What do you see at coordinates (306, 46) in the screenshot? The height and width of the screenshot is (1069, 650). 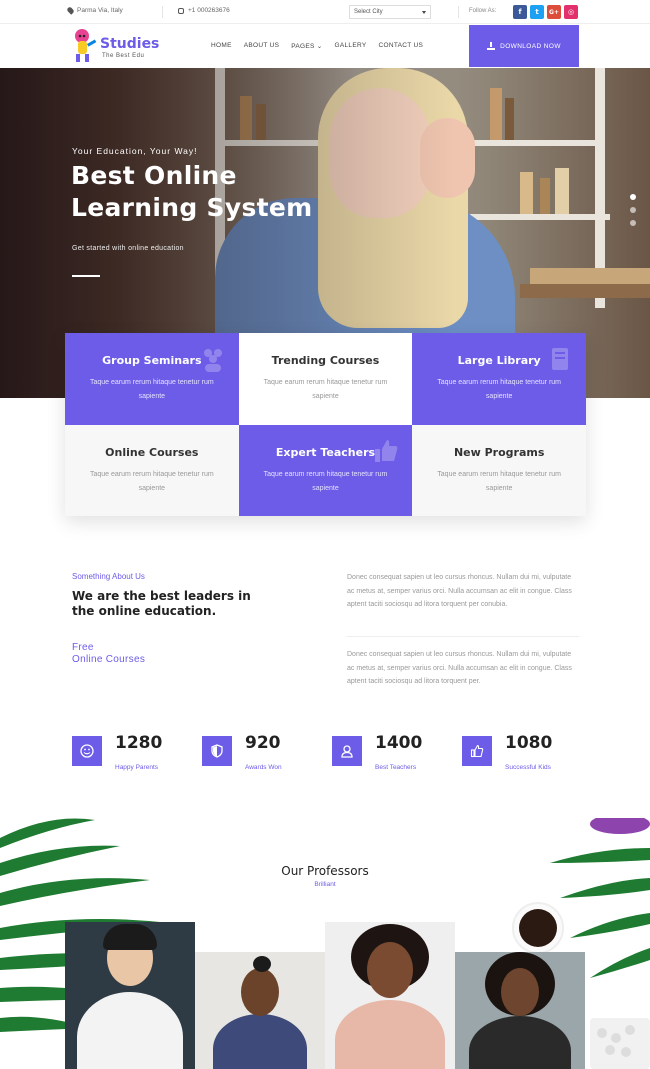 I see `nav-pages: PAGES ⌄` at bounding box center [306, 46].